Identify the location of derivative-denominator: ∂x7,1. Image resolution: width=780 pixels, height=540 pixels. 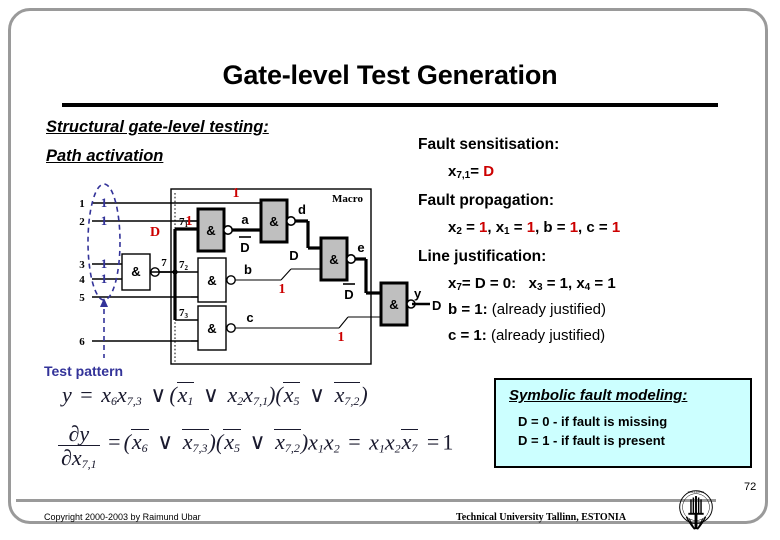
(79, 458).